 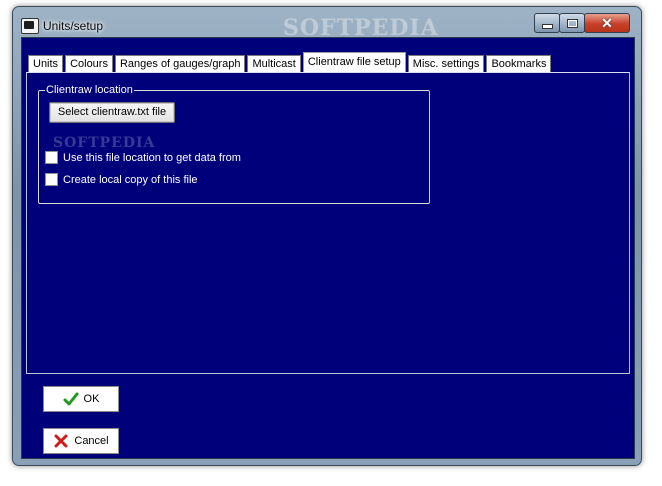 I want to click on ok-button: OK, so click(x=81, y=399).